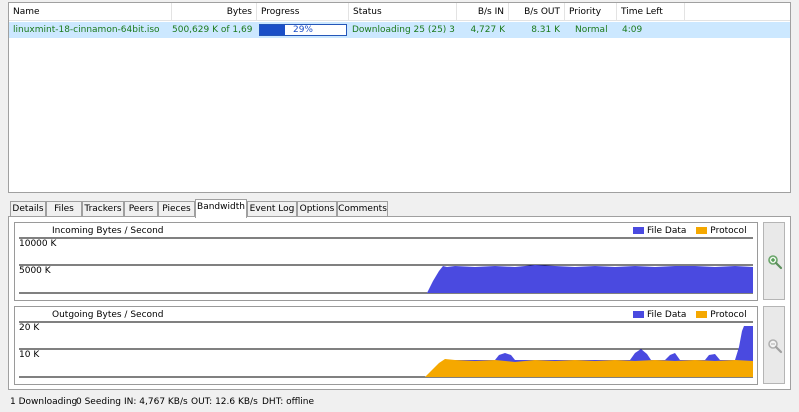 The image size is (799, 412). I want to click on column-header-bytes: Bytes, so click(214, 12).